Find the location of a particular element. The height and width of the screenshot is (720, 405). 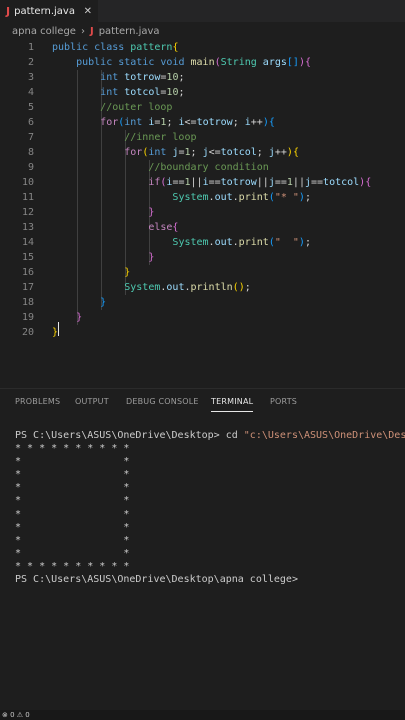

code-line: 1 public class pattern{ is located at coordinates (202, 47).